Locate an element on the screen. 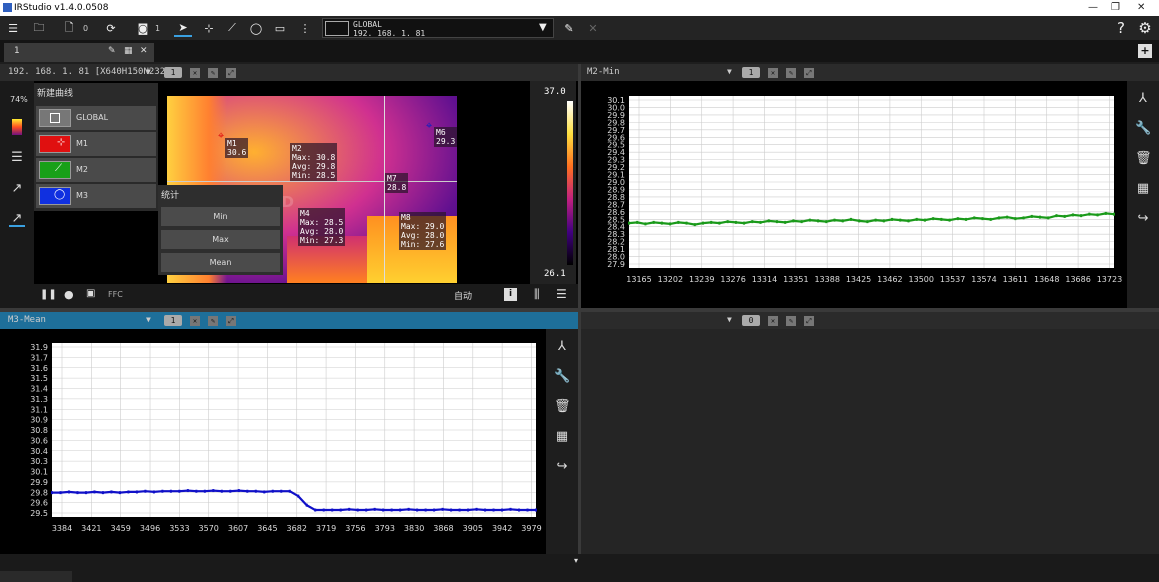  layer-m3: ◯ M3 is located at coordinates (96, 196).